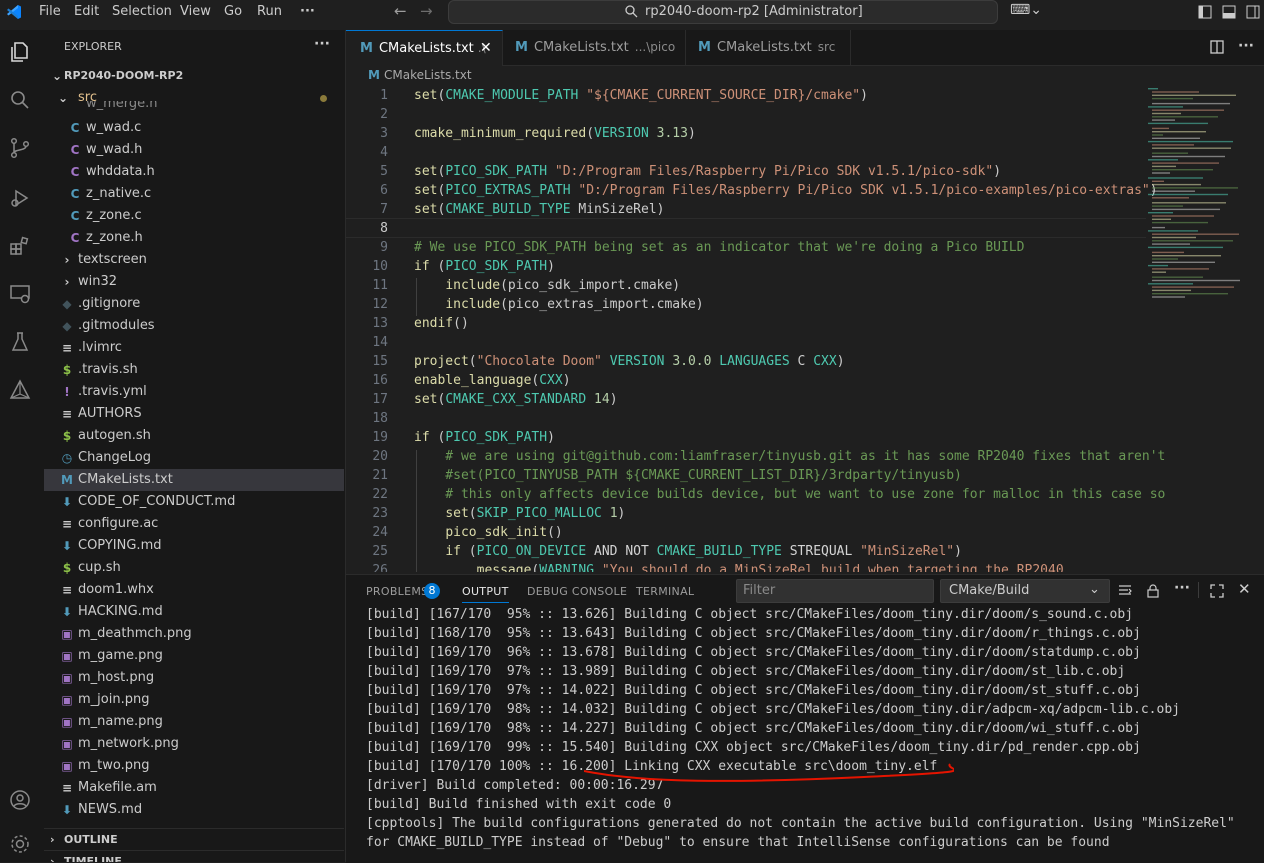  I want to click on file-item-whddata-h: Cwhddata.h, so click(194, 172).